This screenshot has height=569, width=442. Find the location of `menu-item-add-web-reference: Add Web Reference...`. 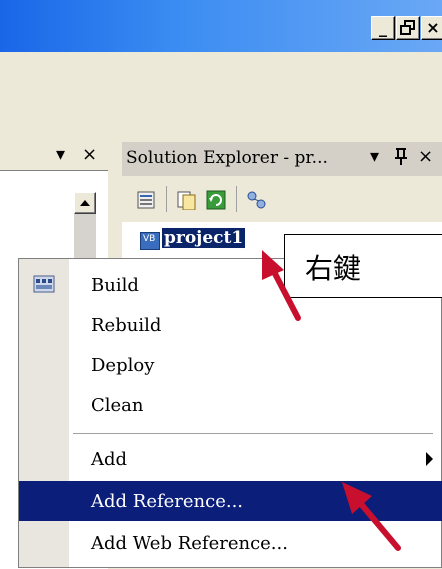

menu-item-add-web-reference: Add Web Reference... is located at coordinates (230, 543).